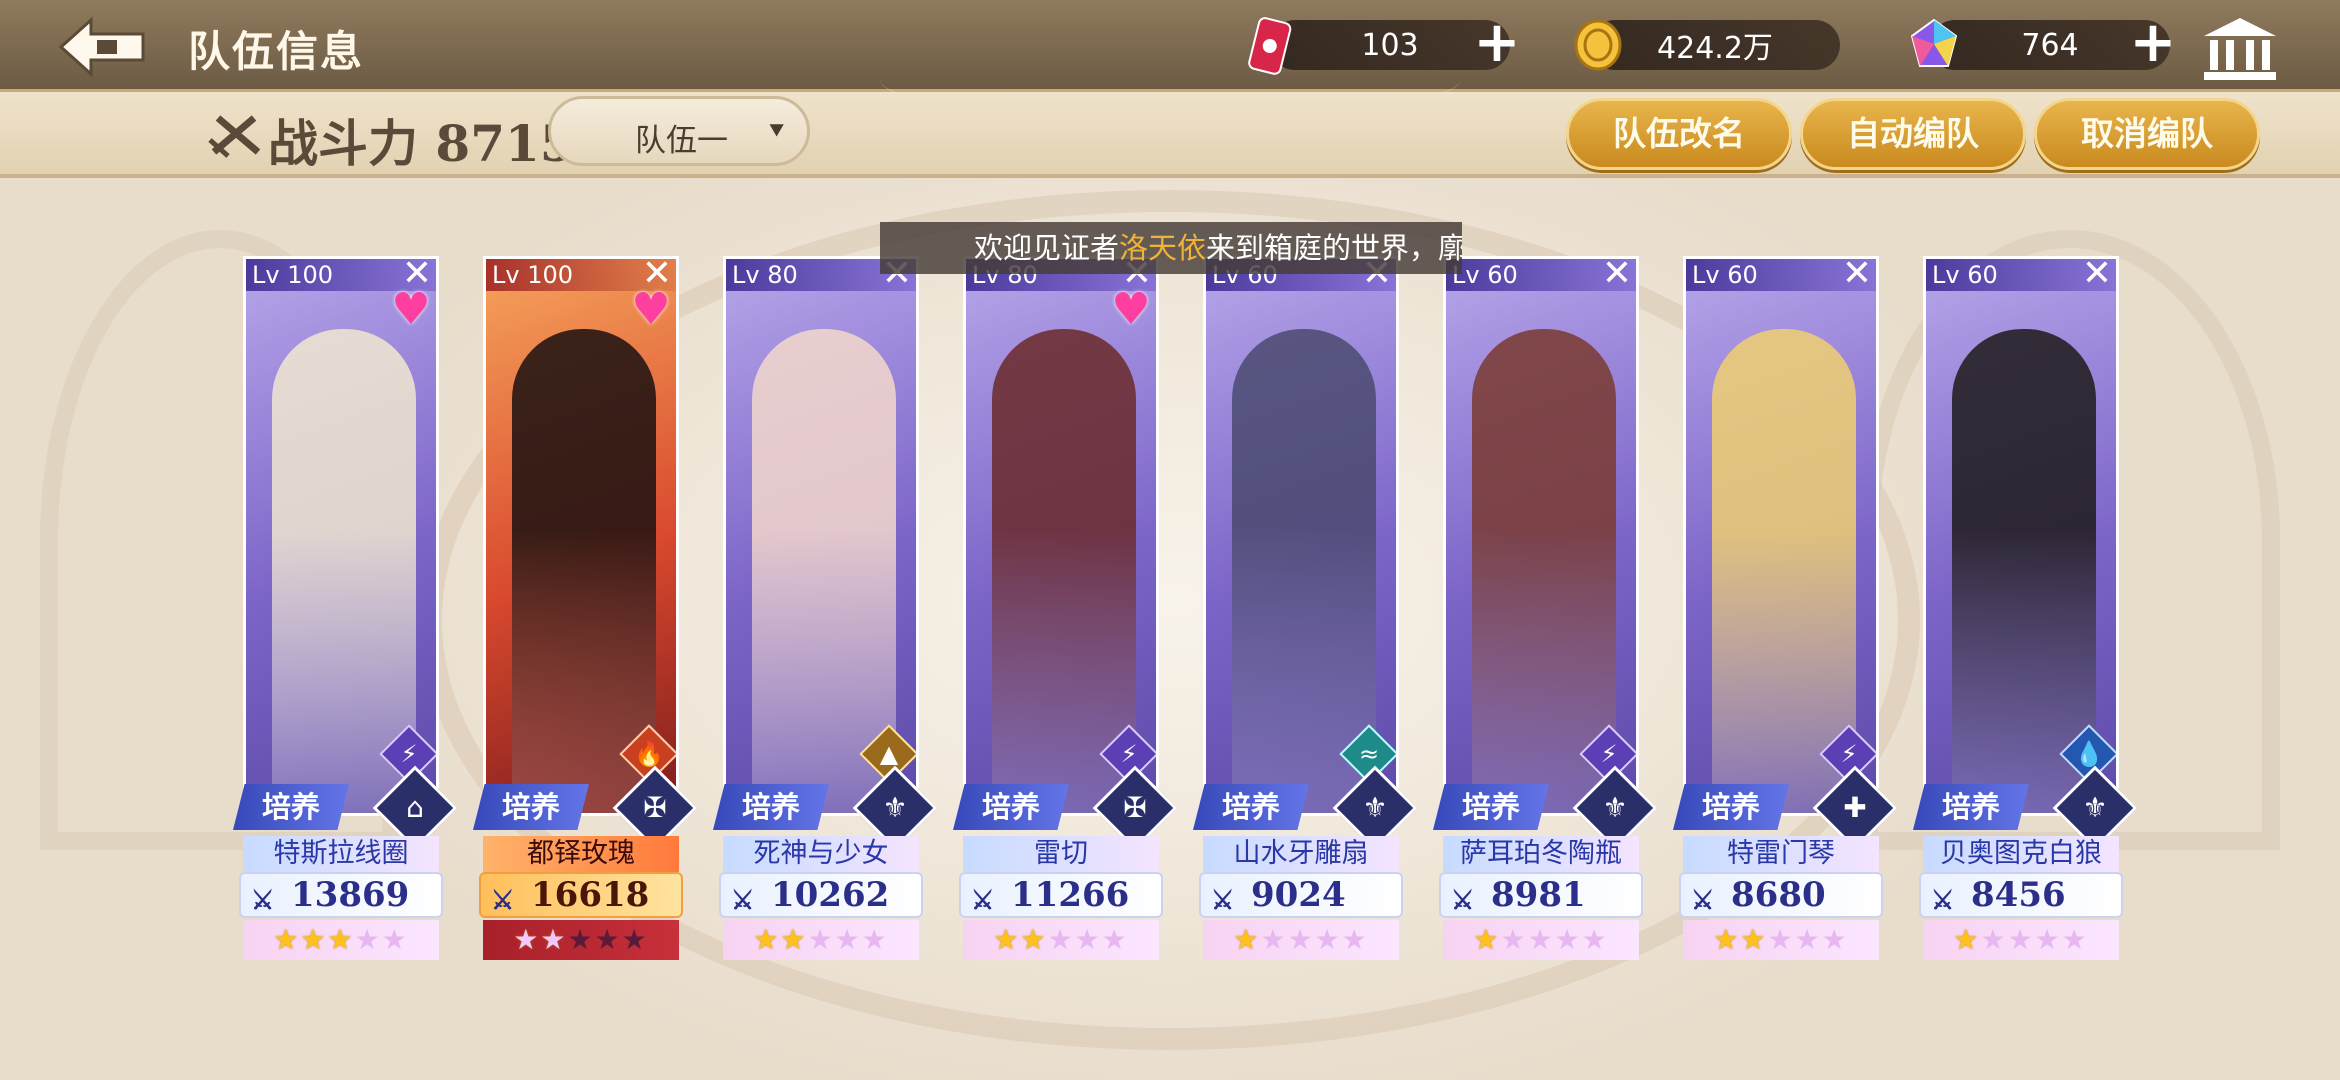  Describe the element at coordinates (2021, 536) in the screenshot. I see `character-portrait: Lv 60 ✕ 💧` at that location.